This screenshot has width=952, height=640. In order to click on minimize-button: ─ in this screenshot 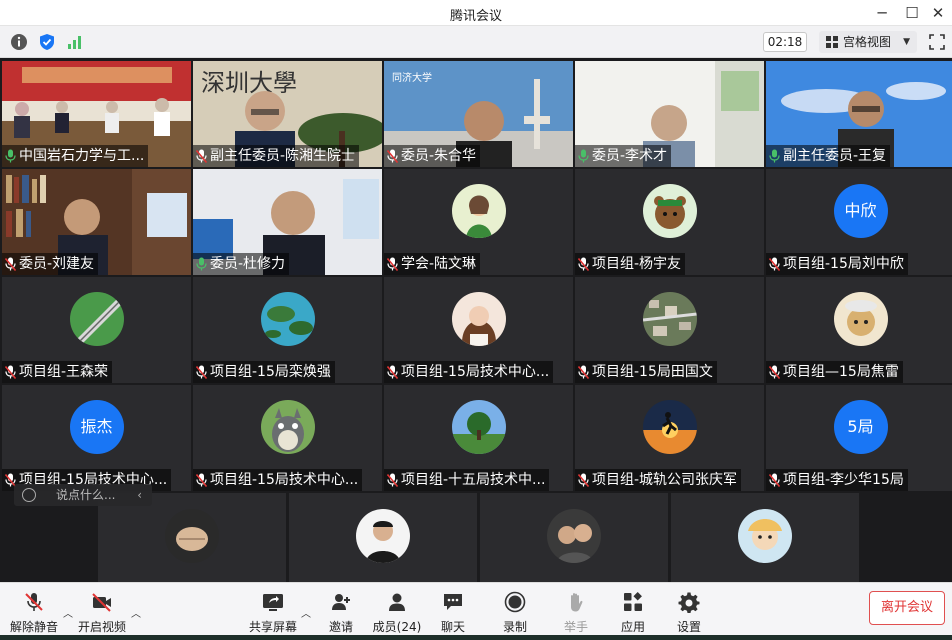, I will do `click(882, 13)`.